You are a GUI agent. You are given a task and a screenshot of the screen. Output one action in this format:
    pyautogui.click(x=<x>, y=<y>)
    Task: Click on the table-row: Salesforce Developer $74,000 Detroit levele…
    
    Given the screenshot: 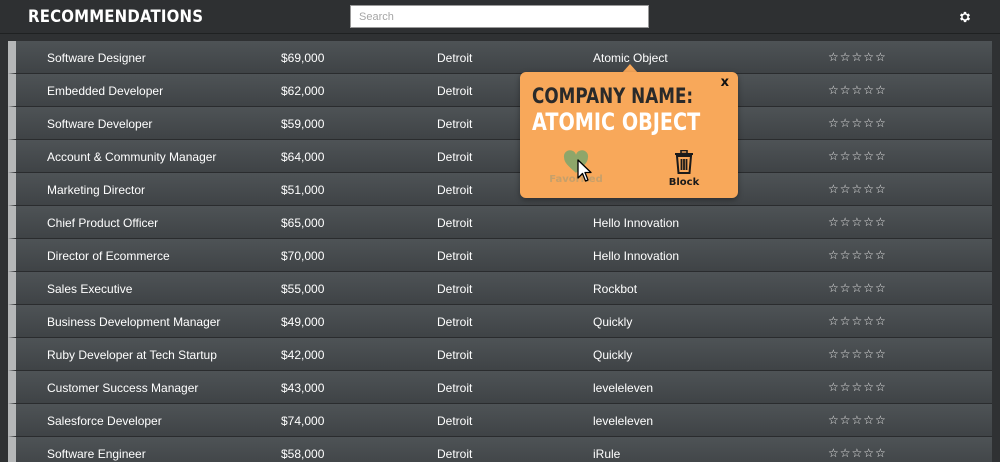 What is the action you would take?
    pyautogui.click(x=500, y=420)
    